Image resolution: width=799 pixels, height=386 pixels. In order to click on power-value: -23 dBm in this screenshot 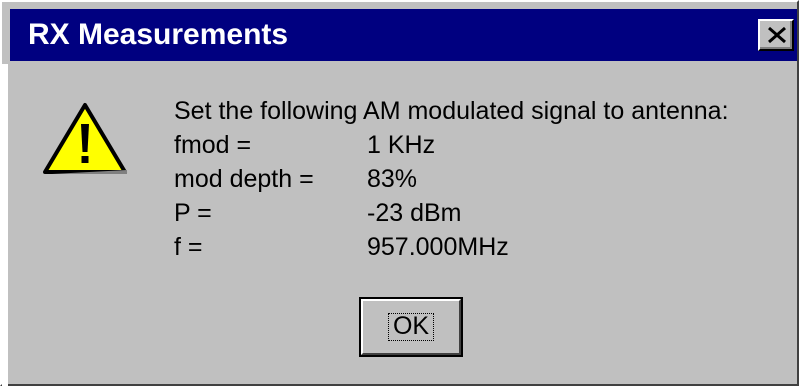, I will do `click(414, 213)`.